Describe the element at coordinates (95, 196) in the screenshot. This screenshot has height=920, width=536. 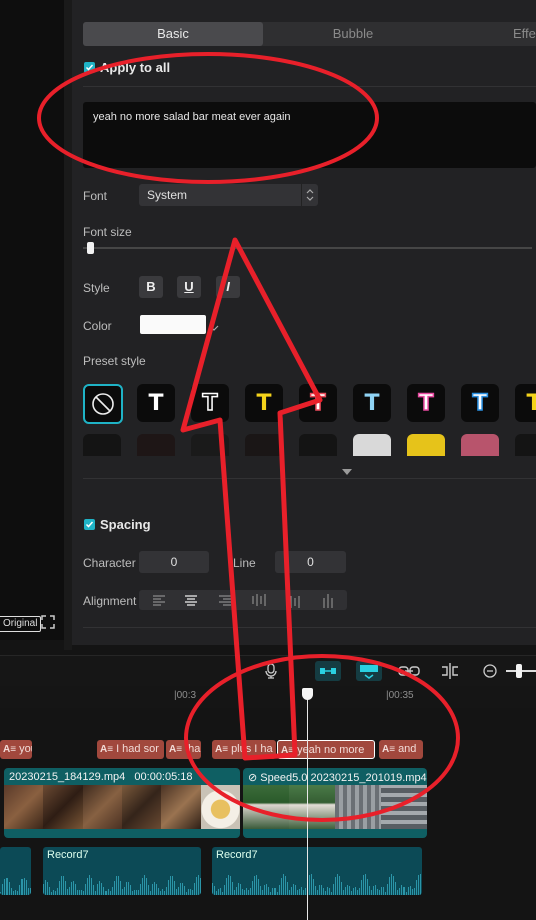
I see `font-label: Font` at that location.